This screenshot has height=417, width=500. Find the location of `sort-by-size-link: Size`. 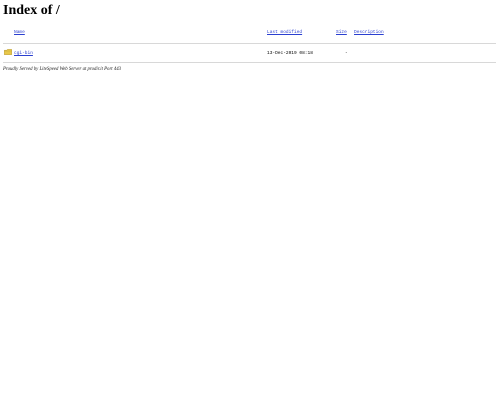

sort-by-size-link: Size is located at coordinates (341, 33).